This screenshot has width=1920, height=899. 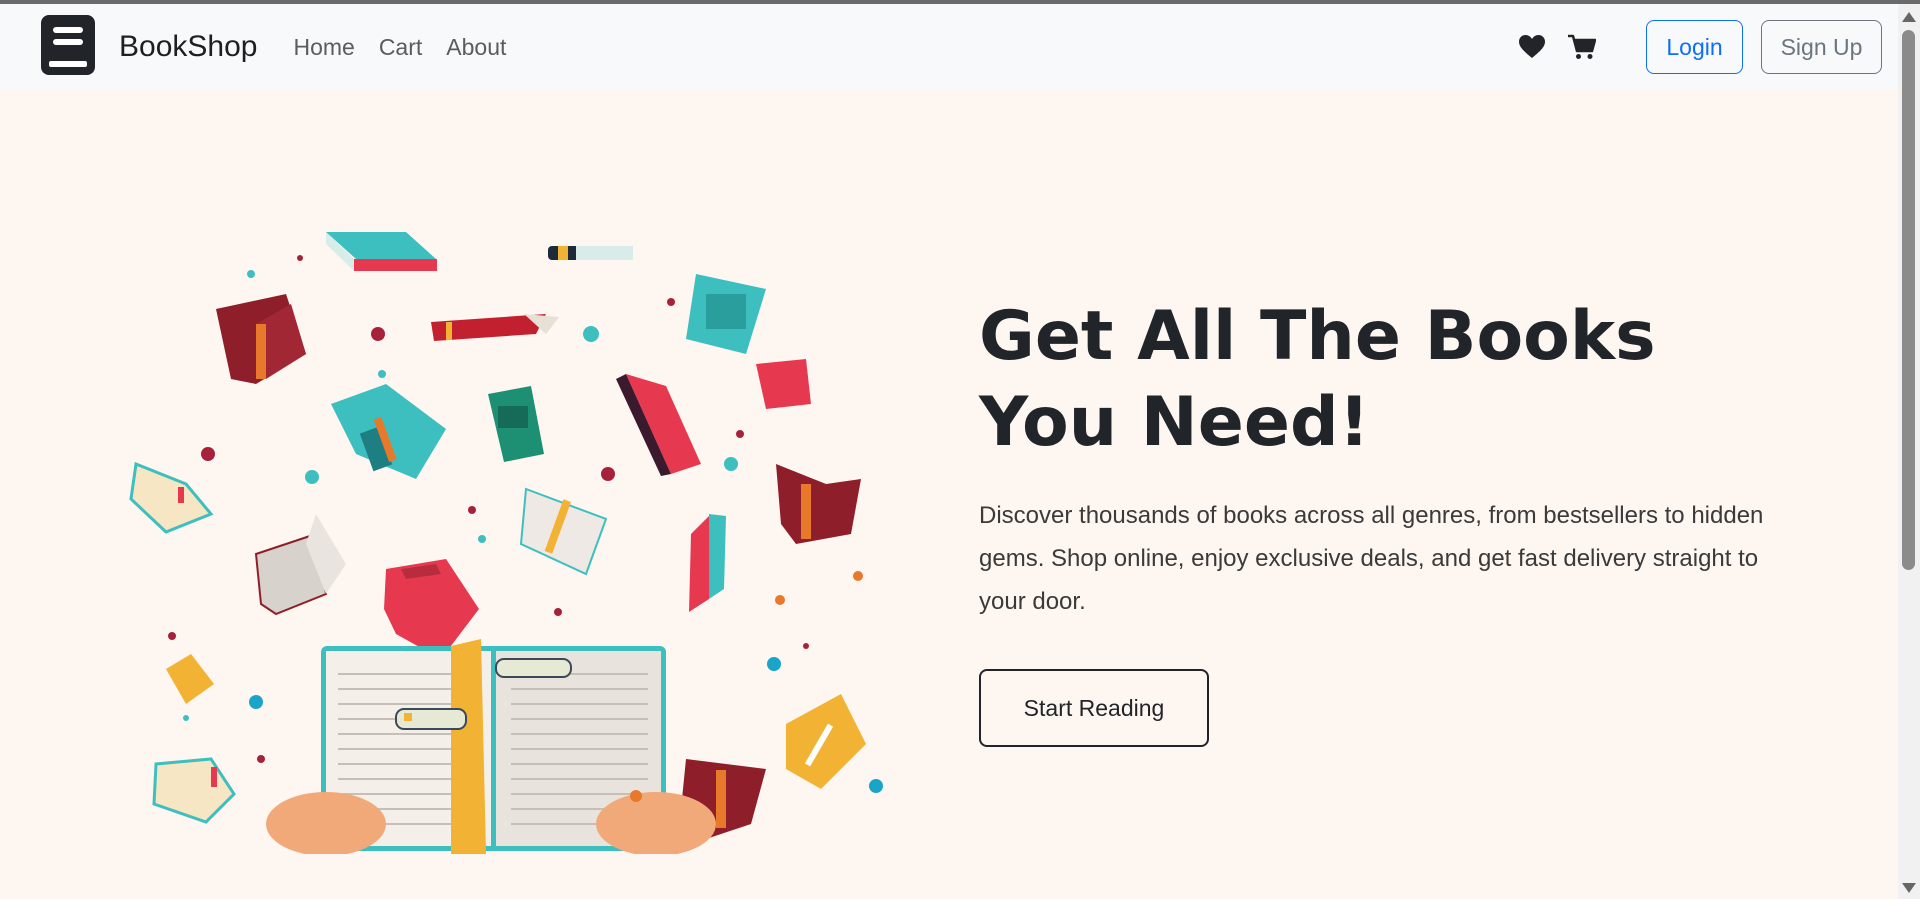 I want to click on cart-icon, so click(x=1582, y=47).